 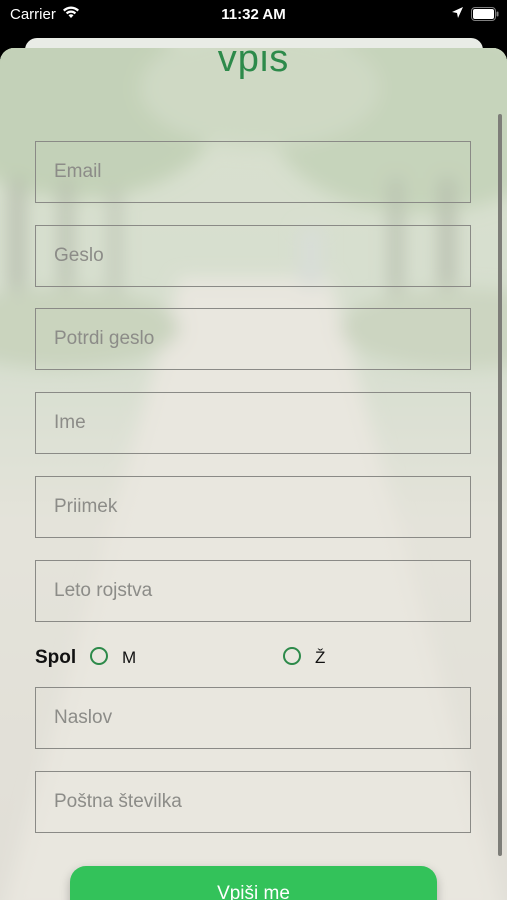 What do you see at coordinates (253, 883) in the screenshot?
I see `register-button: Vpiši me` at bounding box center [253, 883].